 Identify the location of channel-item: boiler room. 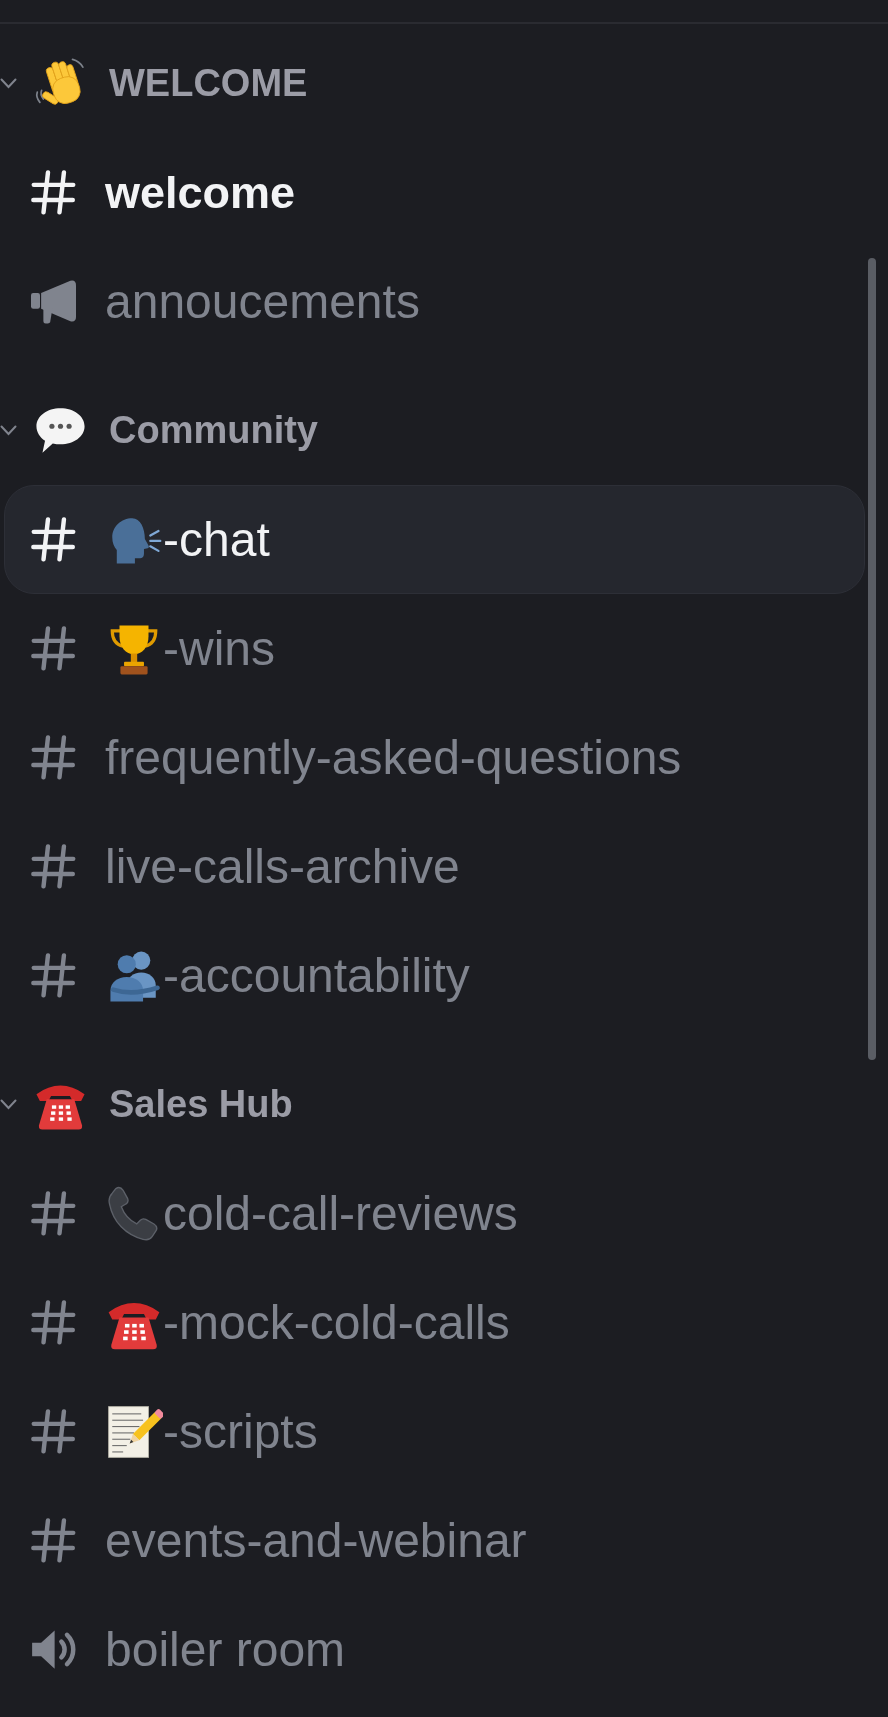
(434, 1649).